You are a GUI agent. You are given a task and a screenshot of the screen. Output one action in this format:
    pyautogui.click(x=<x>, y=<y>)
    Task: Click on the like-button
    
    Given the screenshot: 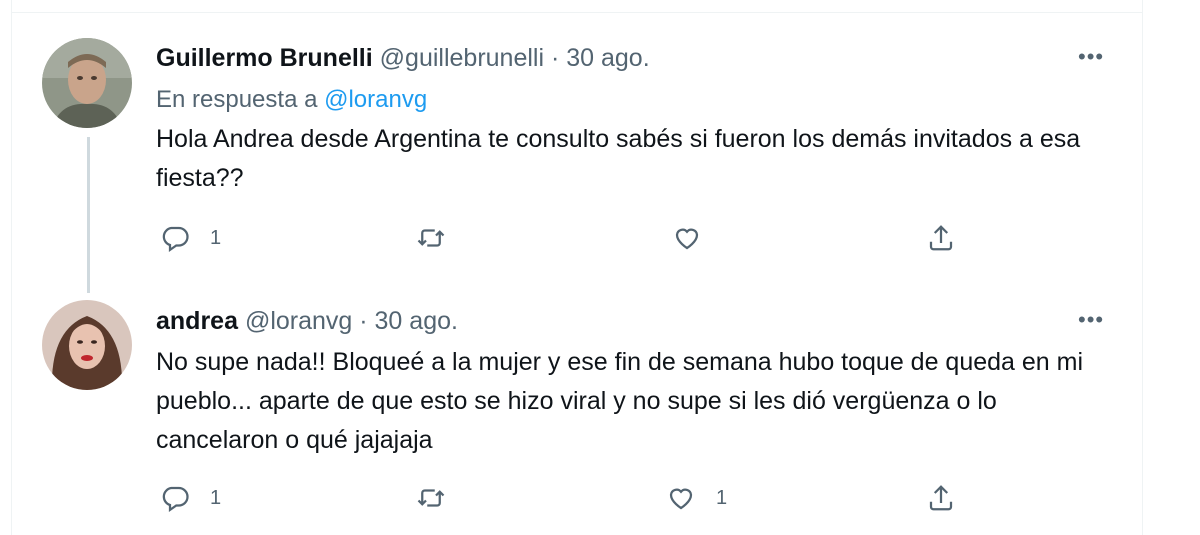 What is the action you would take?
    pyautogui.click(x=697, y=238)
    